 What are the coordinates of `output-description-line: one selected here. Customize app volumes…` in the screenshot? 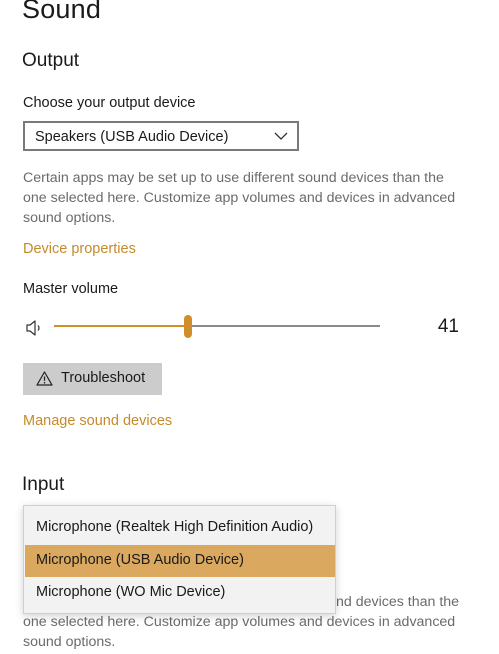 It's located at (239, 198).